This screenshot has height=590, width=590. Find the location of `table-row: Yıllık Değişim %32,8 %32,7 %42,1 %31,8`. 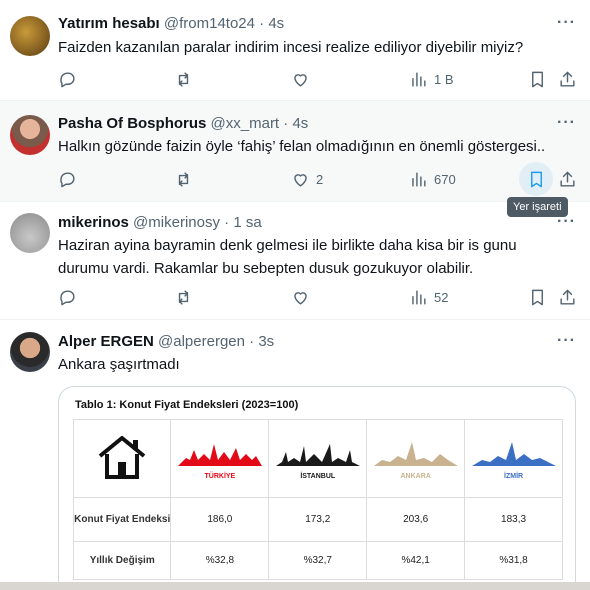

table-row: Yıllık Değişim %32,8 %32,7 %42,1 %31,8 is located at coordinates (317, 560).